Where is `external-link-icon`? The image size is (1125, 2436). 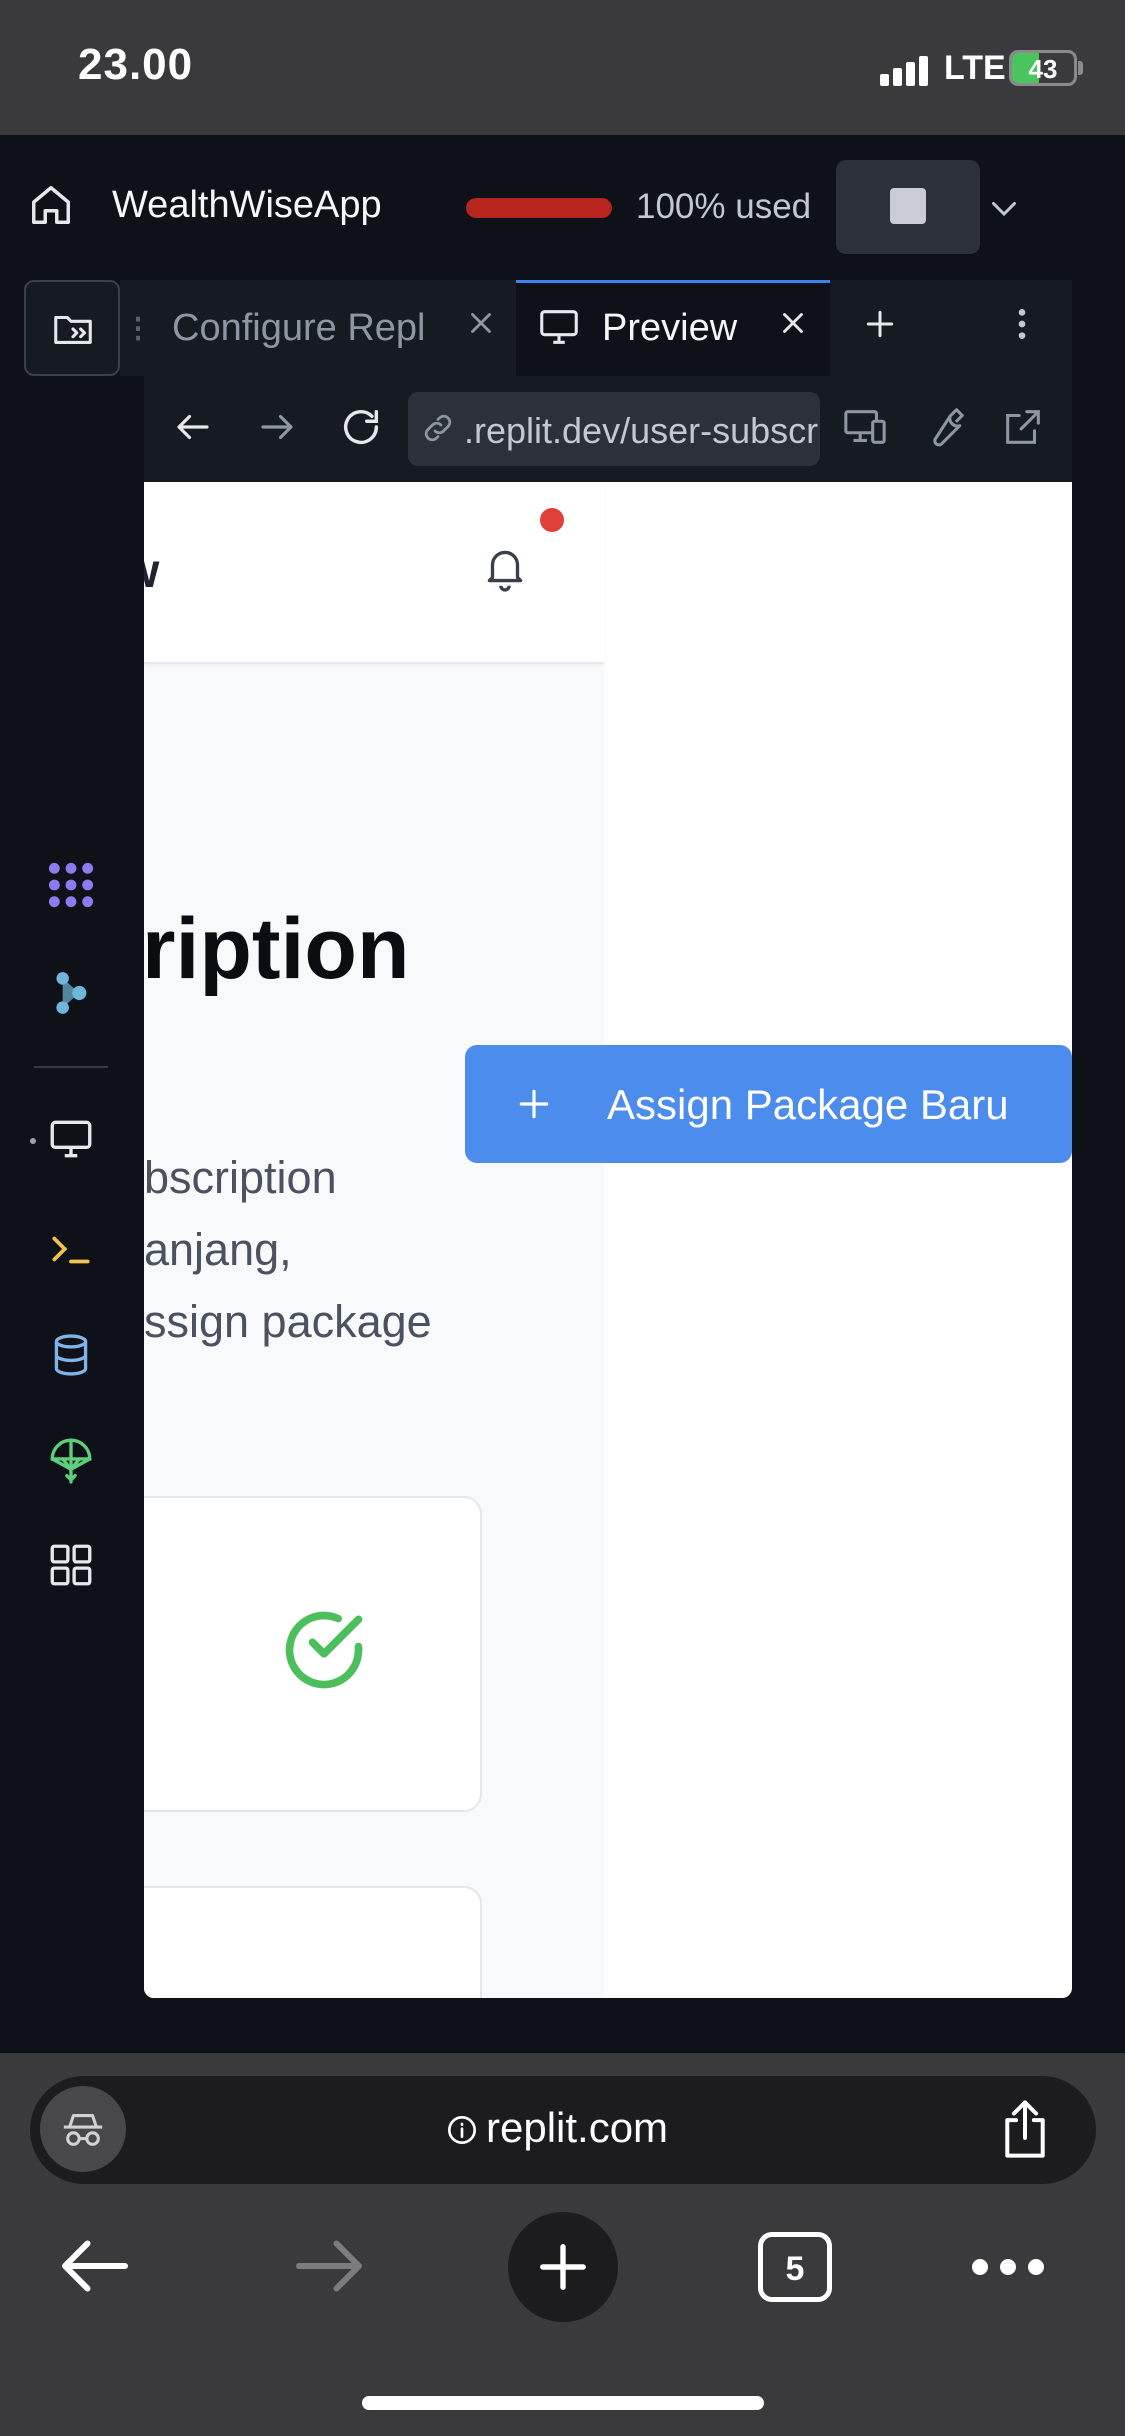
external-link-icon is located at coordinates (1023, 427).